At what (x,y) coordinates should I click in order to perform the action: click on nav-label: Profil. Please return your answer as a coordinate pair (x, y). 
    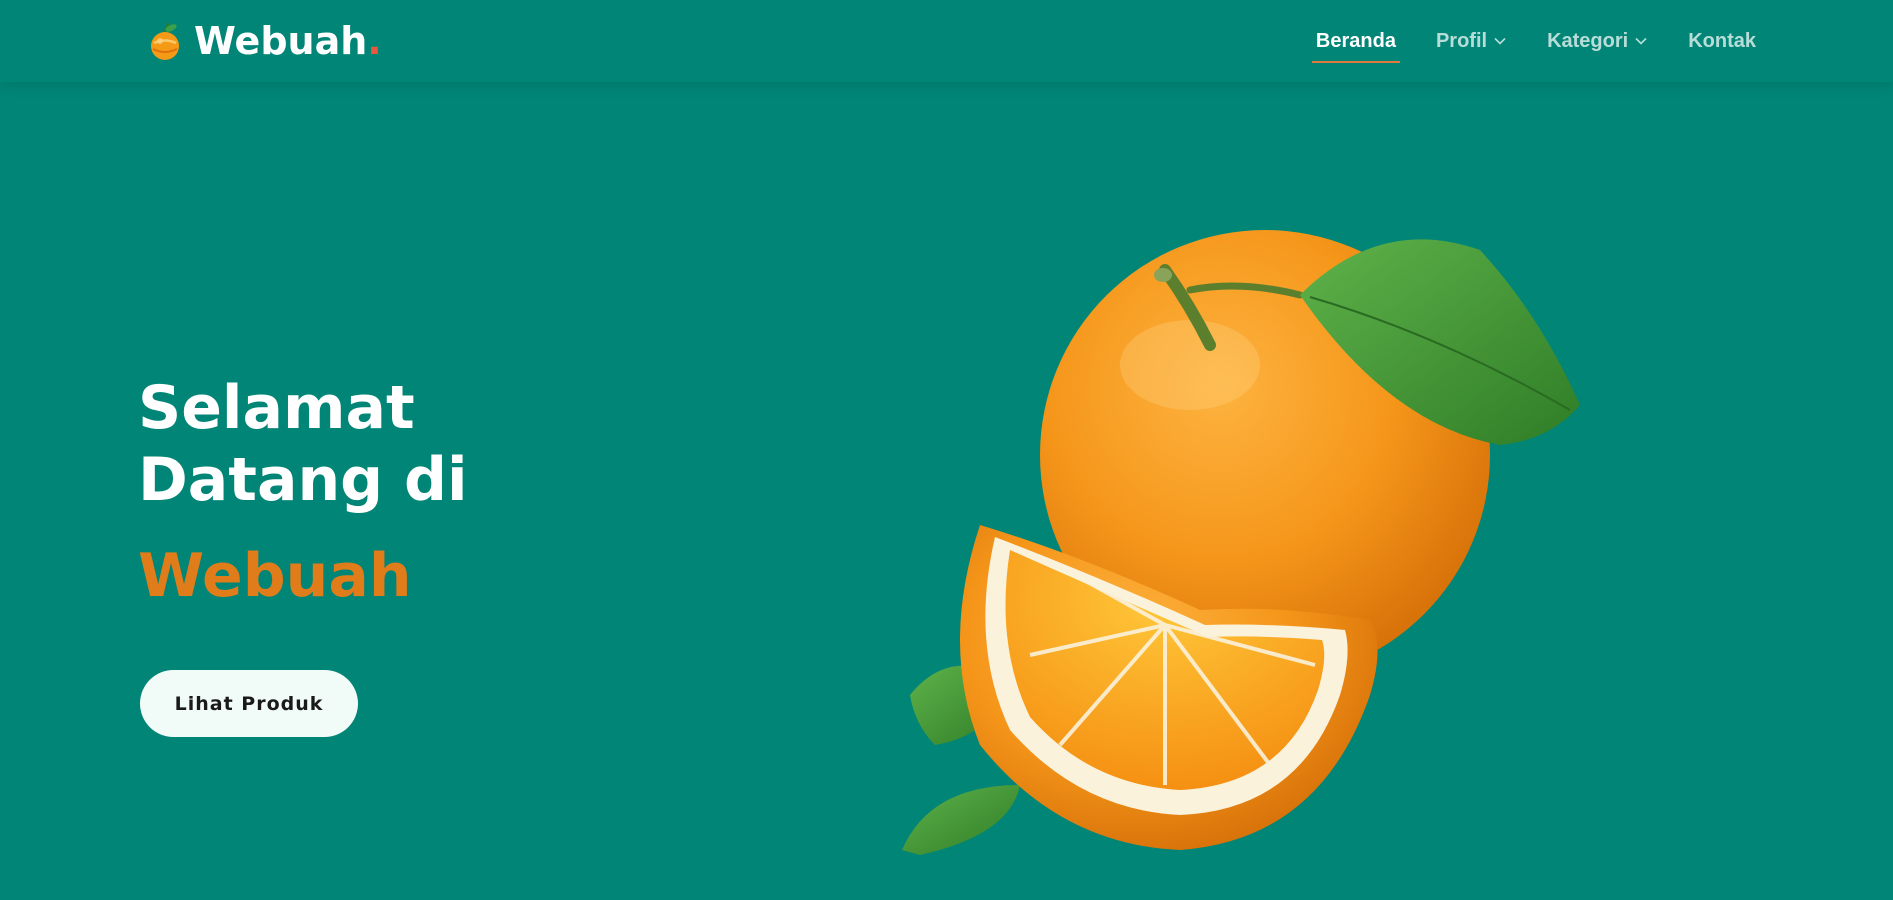
    Looking at the image, I should click on (1461, 40).